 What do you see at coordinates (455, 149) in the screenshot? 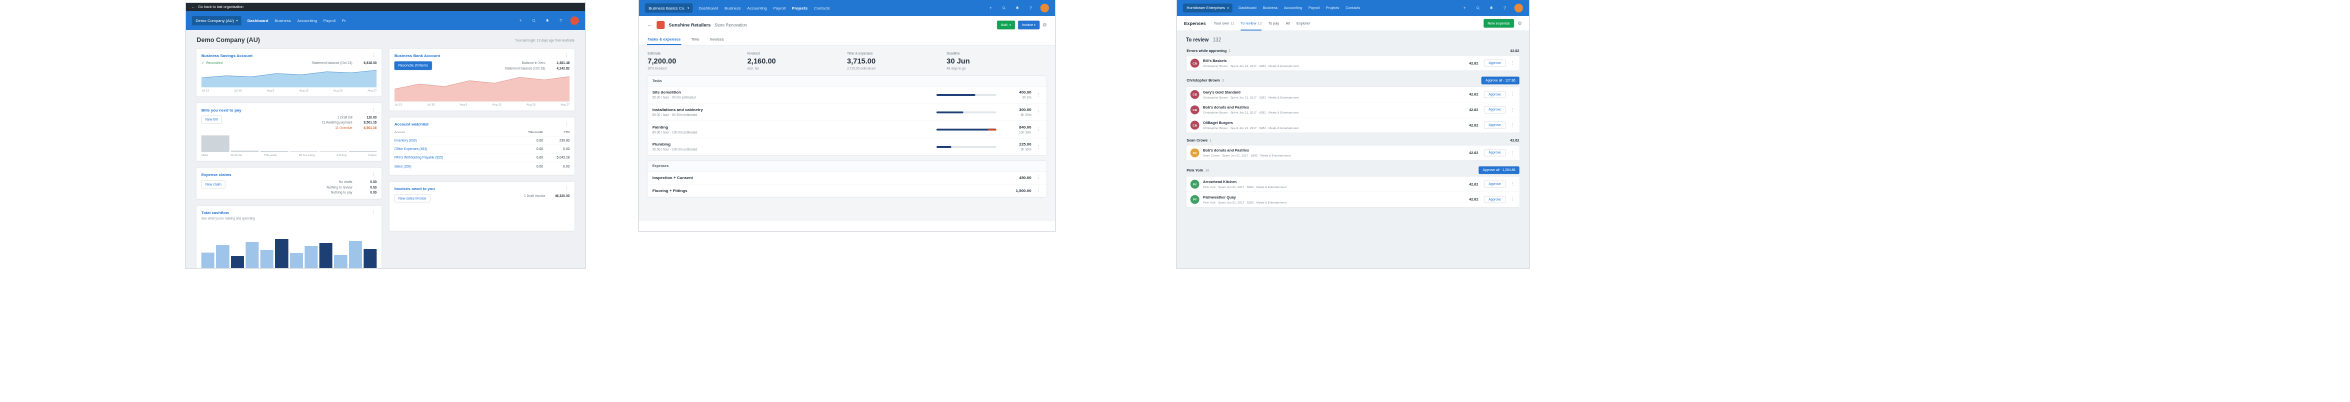
I see `account-link: Office Expenses (453)` at bounding box center [455, 149].